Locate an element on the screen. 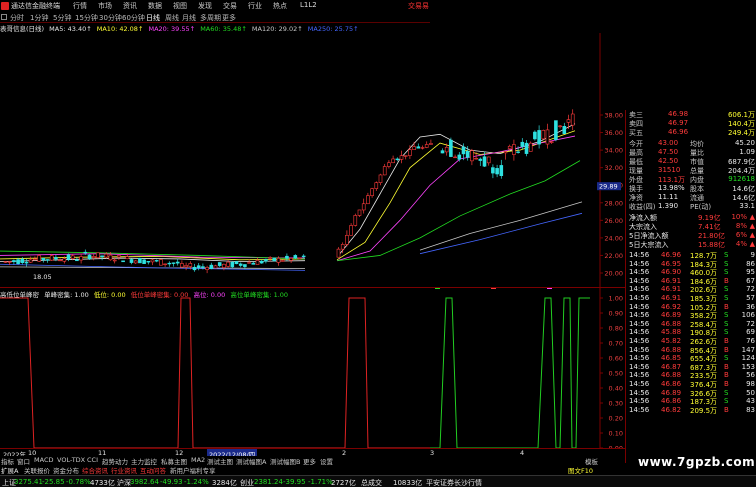  tab-news: 综合资讯 is located at coordinates (95, 470).